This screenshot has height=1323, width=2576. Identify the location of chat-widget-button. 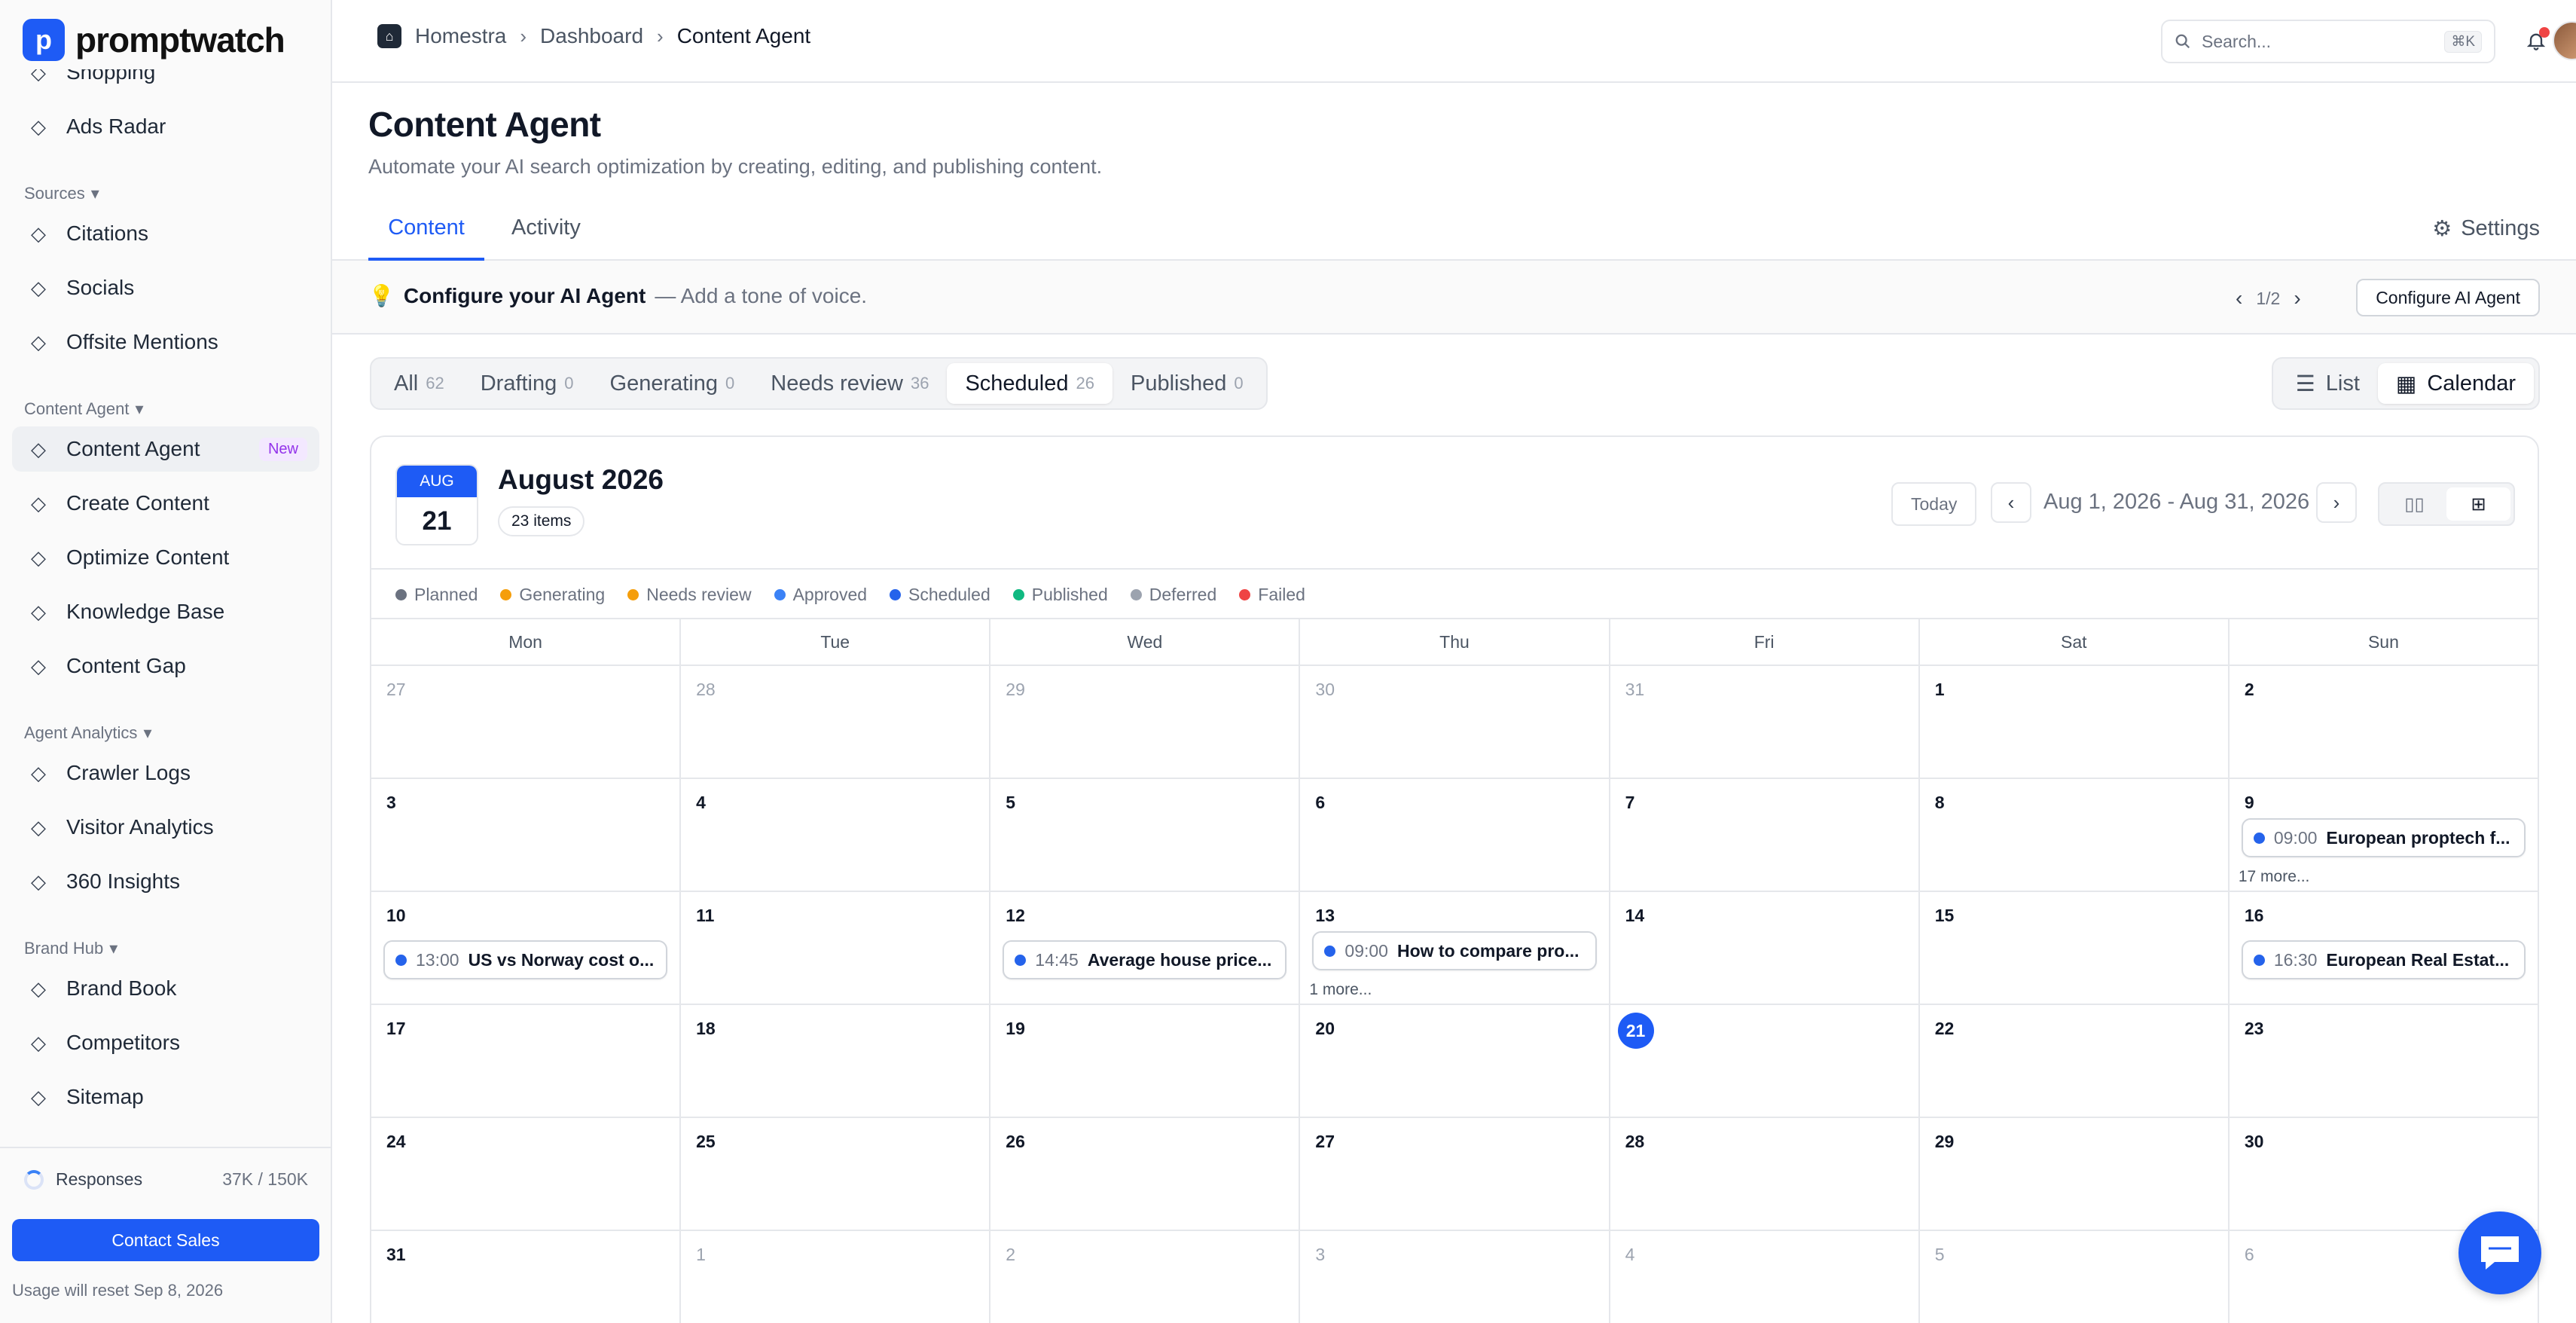
(2500, 1252).